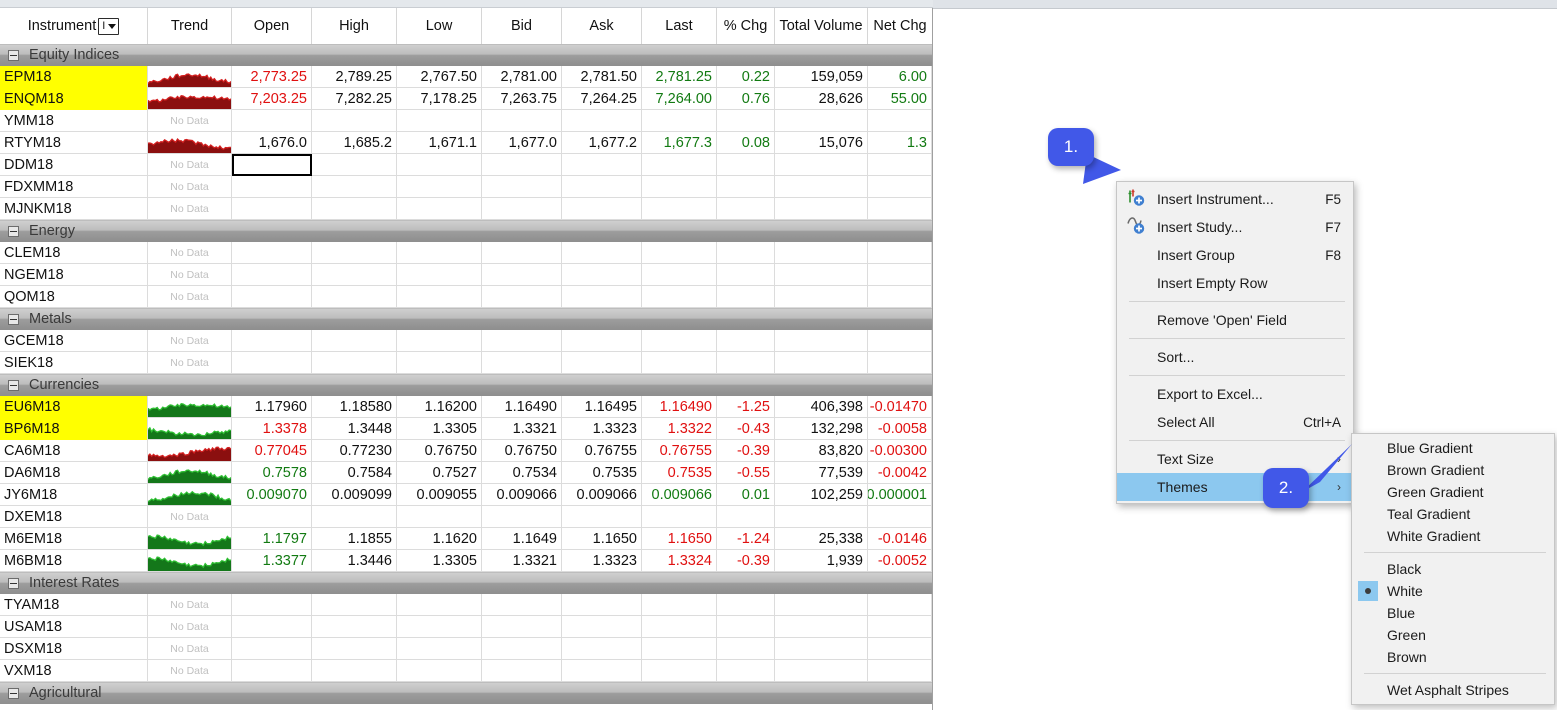 The image size is (1557, 710). What do you see at coordinates (522, 429) in the screenshot?
I see `cell-bid: 1.3321` at bounding box center [522, 429].